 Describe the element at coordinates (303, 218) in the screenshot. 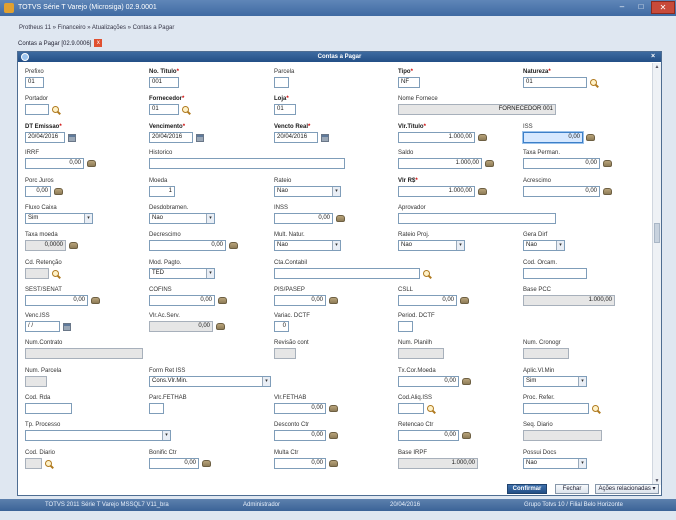

I see `inss-field: 0,00` at that location.